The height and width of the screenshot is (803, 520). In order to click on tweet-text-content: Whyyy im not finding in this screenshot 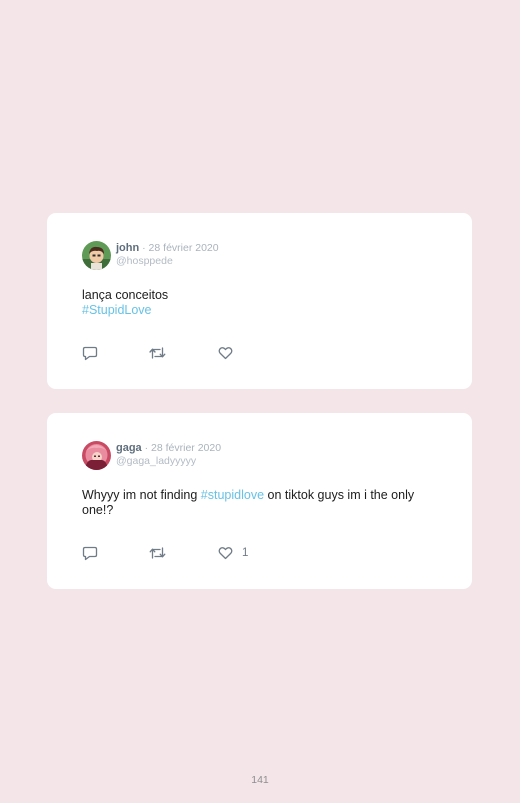, I will do `click(141, 495)`.